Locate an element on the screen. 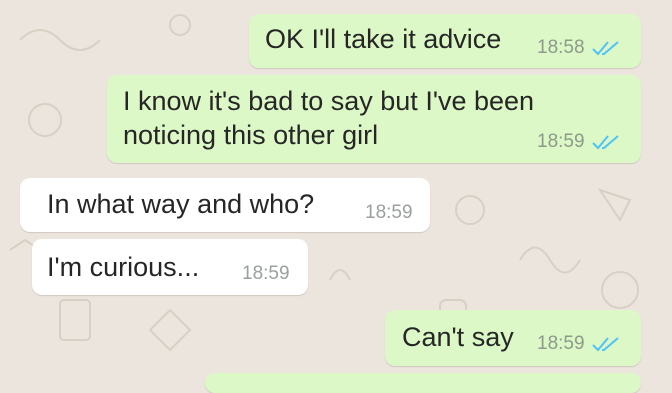 This screenshot has height=393, width=672. outgoing-message-bubble-partial is located at coordinates (423, 383).